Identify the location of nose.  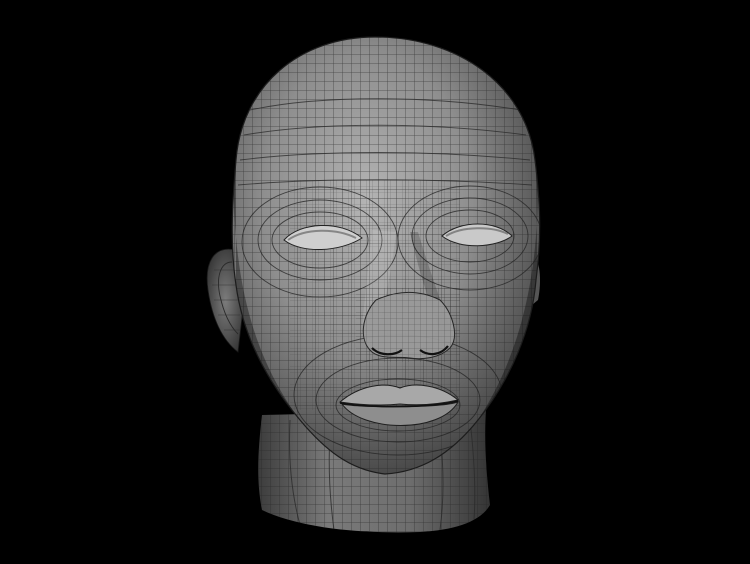
(408, 325).